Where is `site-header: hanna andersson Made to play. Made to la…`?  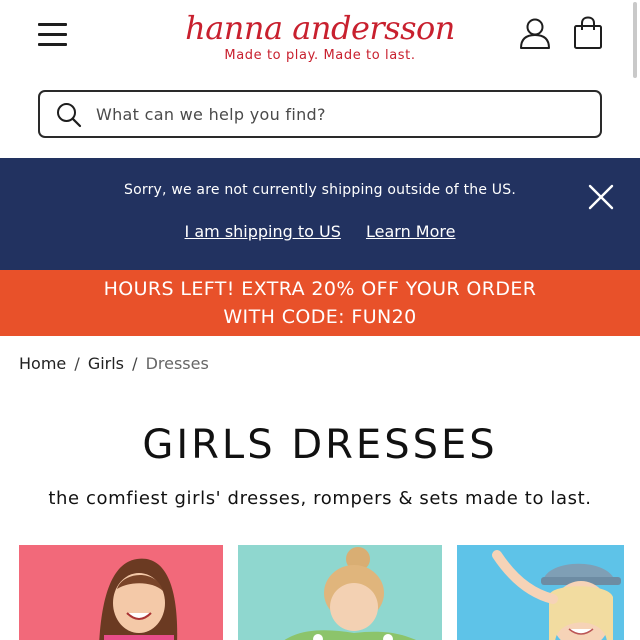 site-header: hanna andersson Made to play. Made to la… is located at coordinates (320, 40).